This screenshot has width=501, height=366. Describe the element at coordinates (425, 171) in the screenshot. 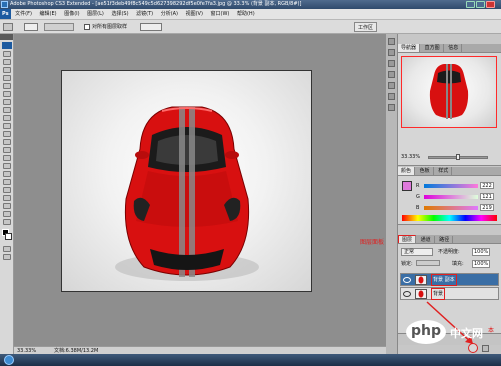

I see `tab-swatches: 色板` at that location.